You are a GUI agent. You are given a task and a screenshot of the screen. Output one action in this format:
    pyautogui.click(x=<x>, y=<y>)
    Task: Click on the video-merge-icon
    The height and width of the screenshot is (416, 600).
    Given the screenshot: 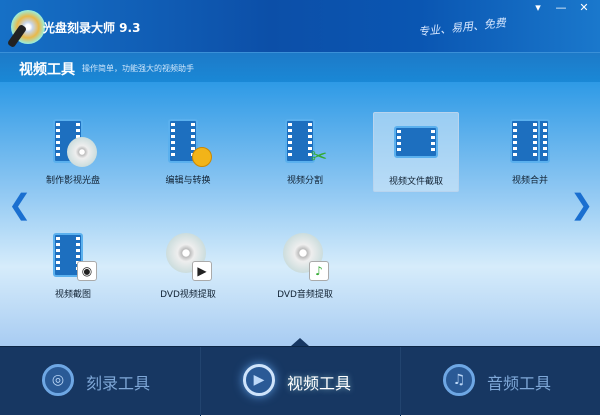 What is the action you would take?
    pyautogui.click(x=530, y=143)
    